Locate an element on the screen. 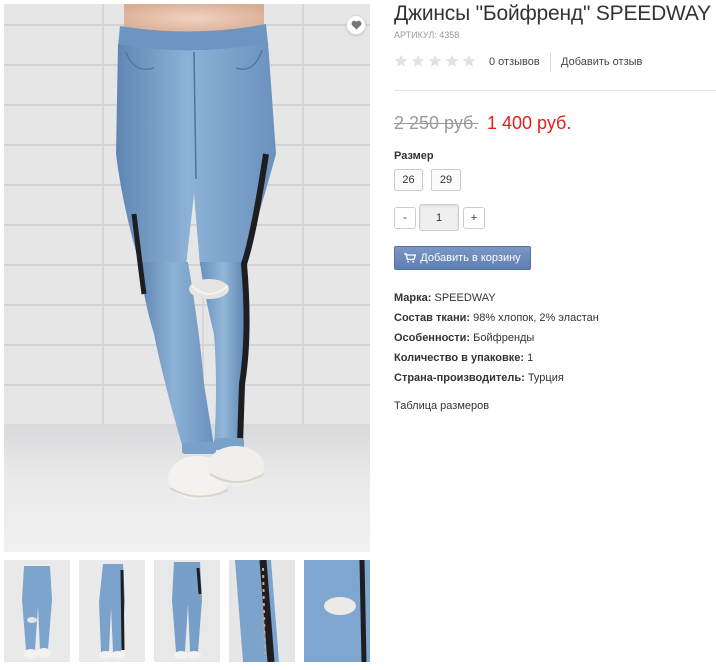  rating-stars is located at coordinates (435, 61).